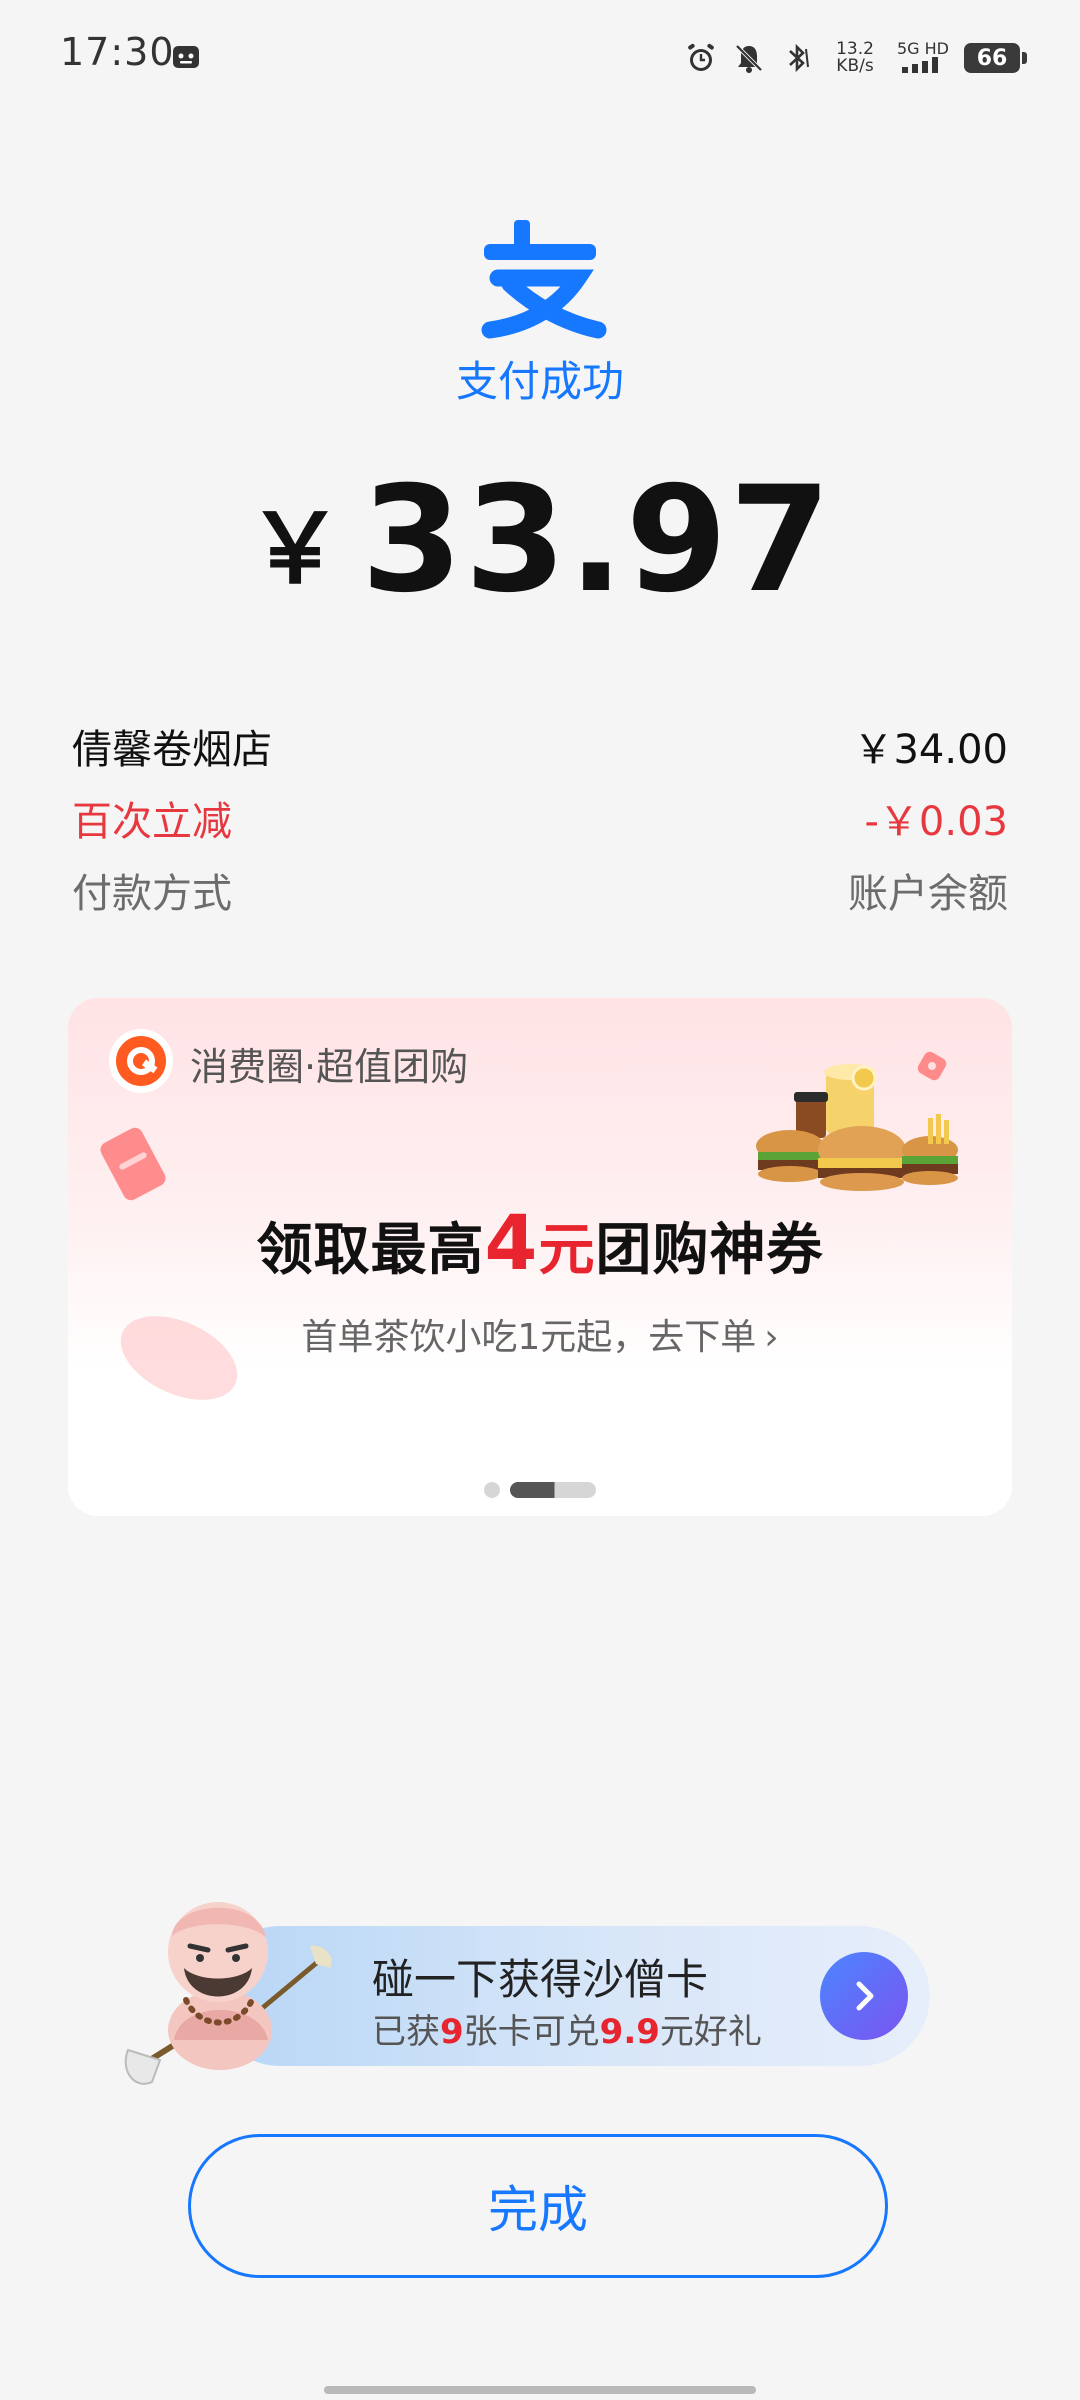 Image resolution: width=1080 pixels, height=2400 pixels. I want to click on alipay-logo, so click(544, 279).